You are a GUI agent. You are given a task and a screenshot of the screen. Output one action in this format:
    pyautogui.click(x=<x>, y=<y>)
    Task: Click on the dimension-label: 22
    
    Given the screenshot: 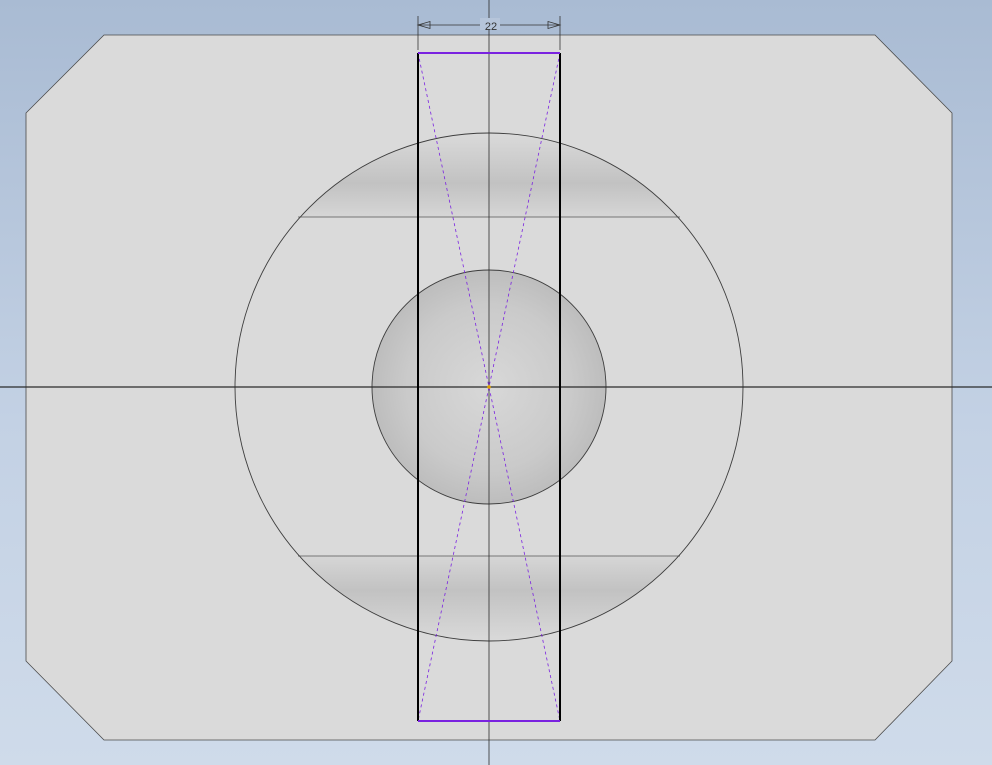 What is the action you would take?
    pyautogui.click(x=491, y=27)
    